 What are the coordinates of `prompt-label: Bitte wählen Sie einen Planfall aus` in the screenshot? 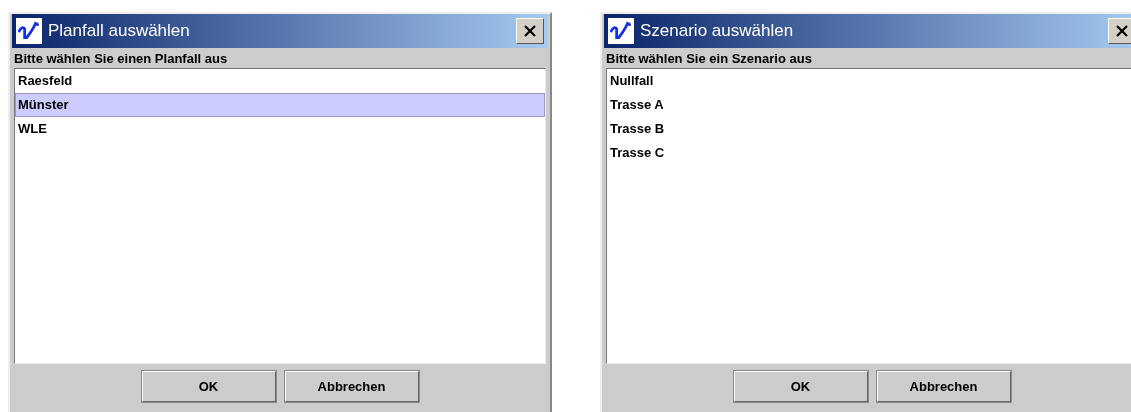 It's located at (121, 59).